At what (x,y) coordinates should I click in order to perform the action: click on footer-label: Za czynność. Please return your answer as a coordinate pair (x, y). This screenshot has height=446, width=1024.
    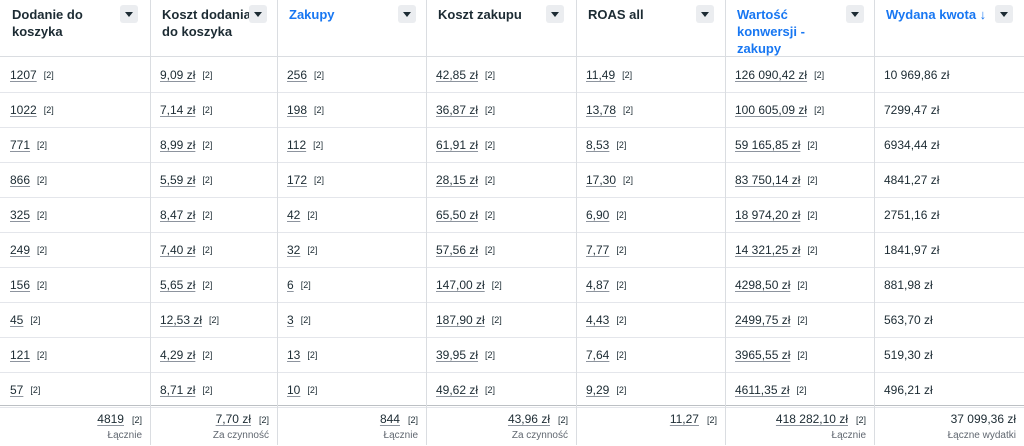
    Looking at the image, I should click on (240, 435).